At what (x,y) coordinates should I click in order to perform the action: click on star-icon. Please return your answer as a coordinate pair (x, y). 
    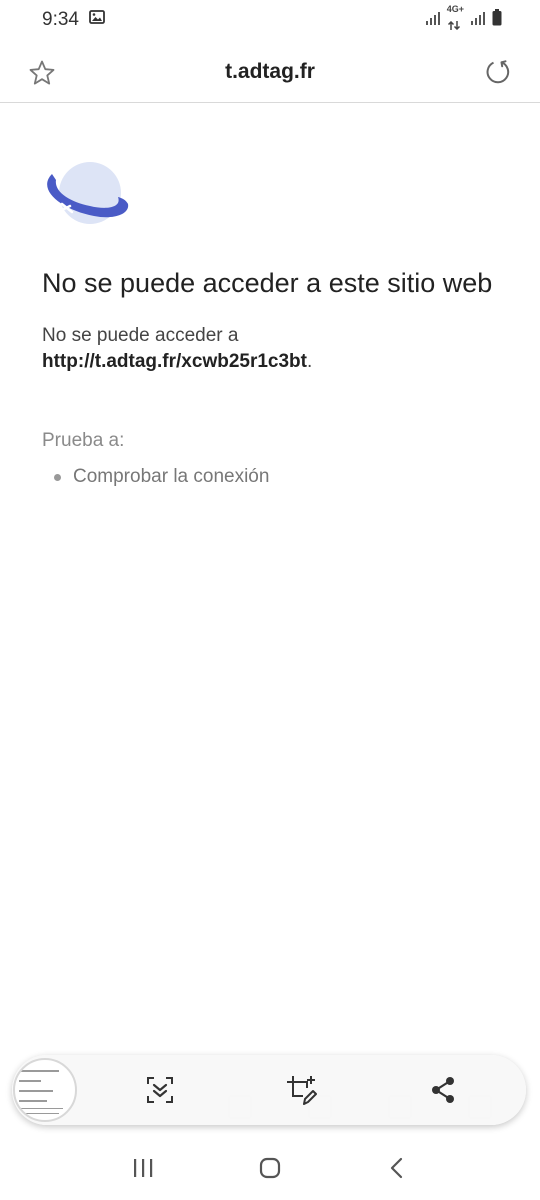
    Looking at the image, I should click on (42, 75).